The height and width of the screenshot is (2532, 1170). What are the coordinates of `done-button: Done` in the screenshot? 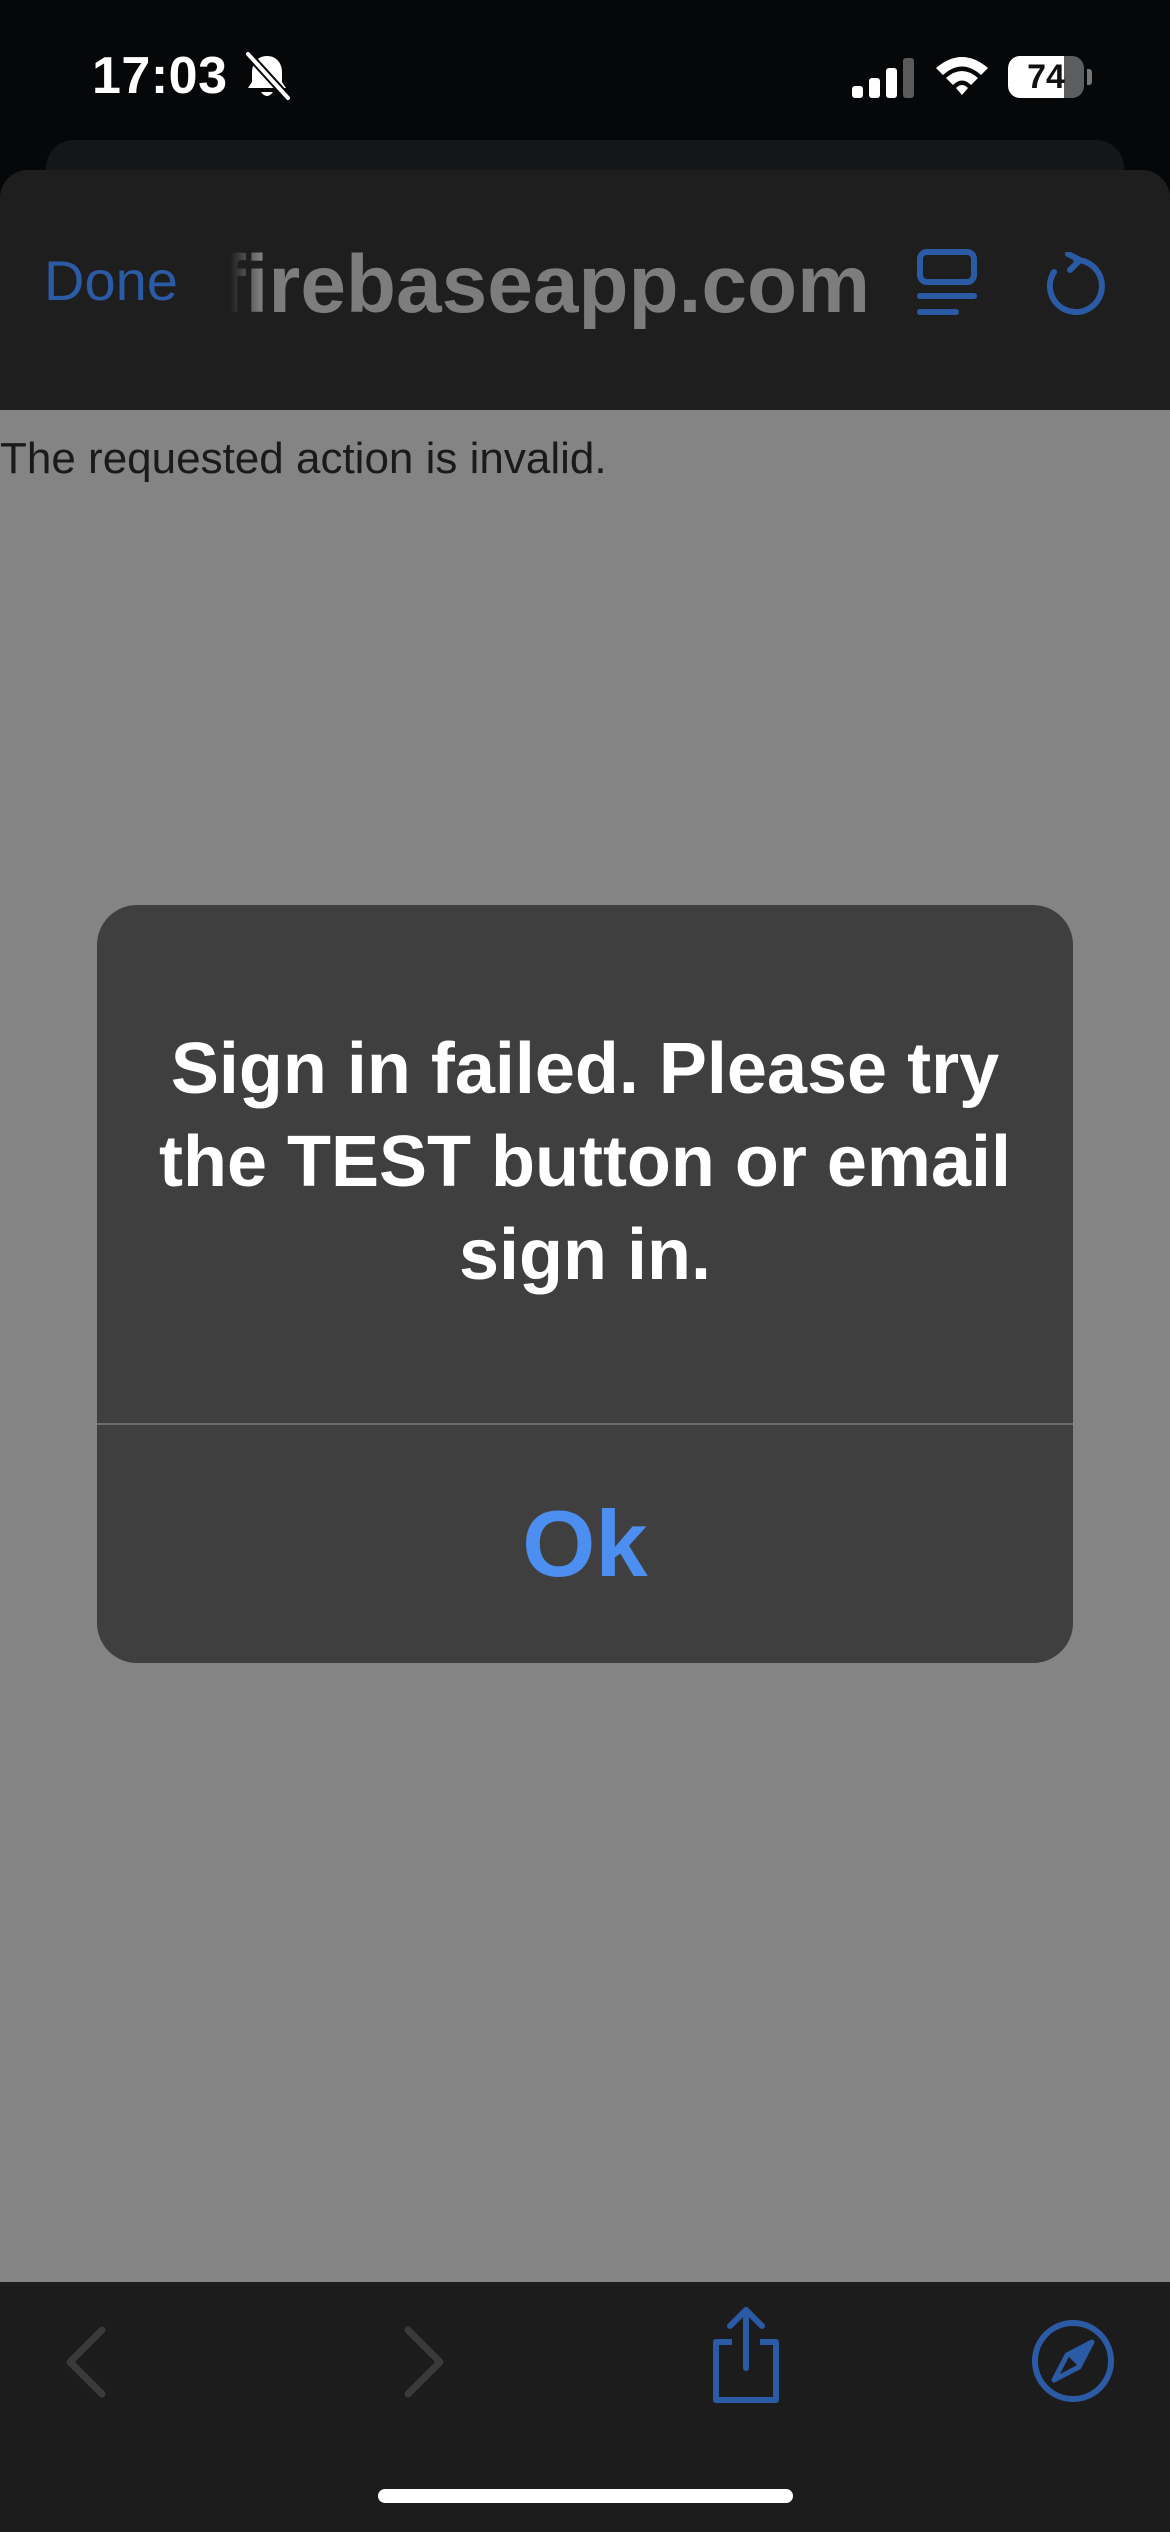 It's located at (111, 280).